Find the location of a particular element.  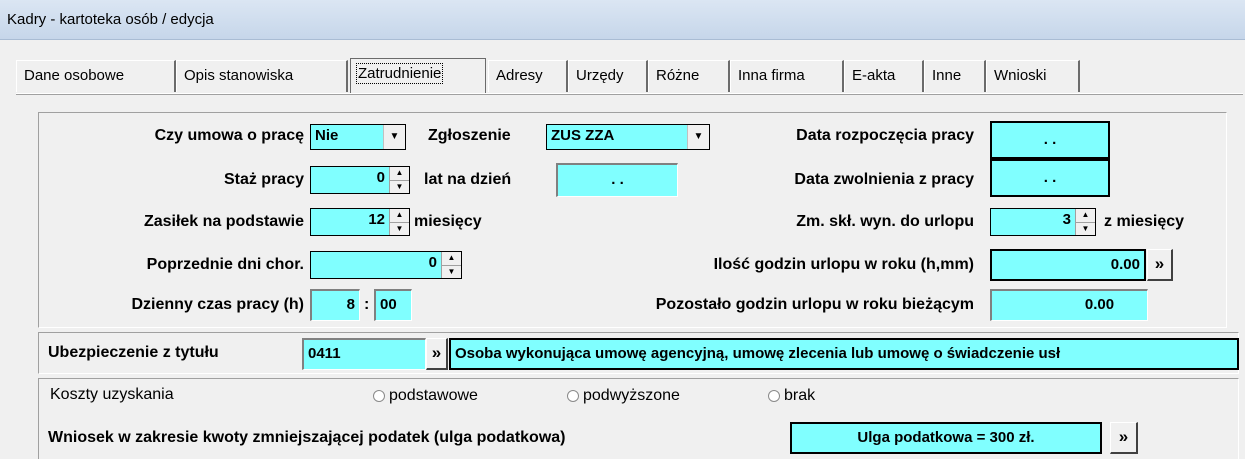

vacation-hours-more-button: » is located at coordinates (1160, 265).